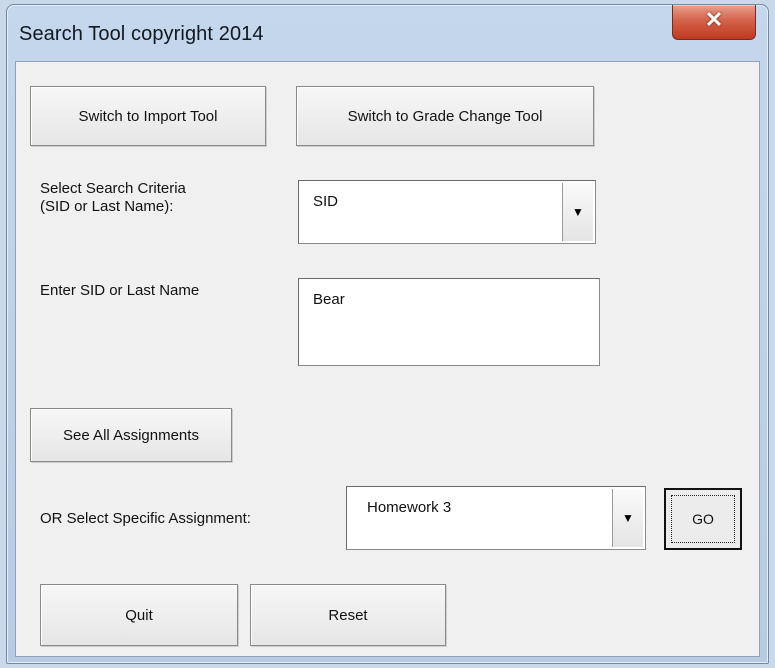 The height and width of the screenshot is (668, 775). Describe the element at coordinates (348, 615) in the screenshot. I see `reset-button: Reset` at that location.